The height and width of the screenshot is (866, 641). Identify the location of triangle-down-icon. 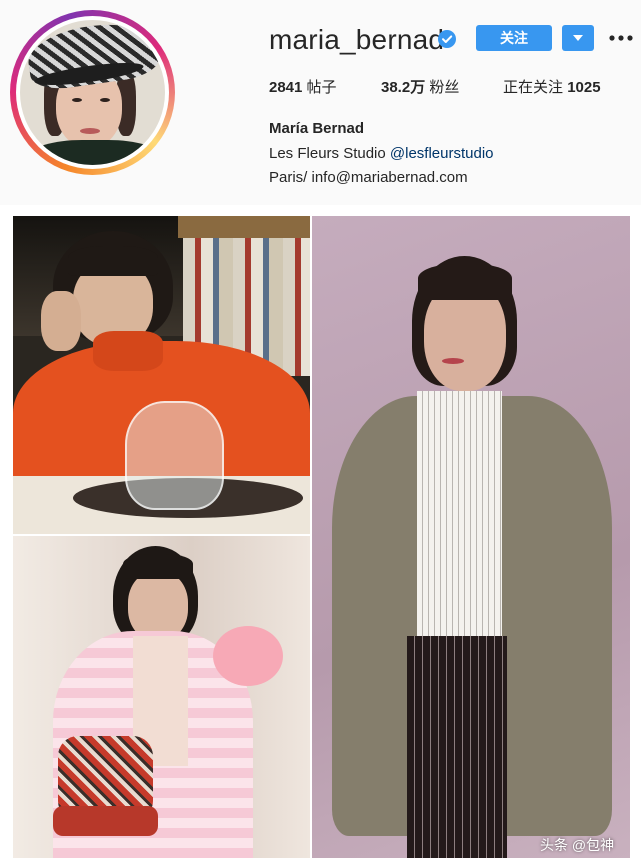
(578, 38).